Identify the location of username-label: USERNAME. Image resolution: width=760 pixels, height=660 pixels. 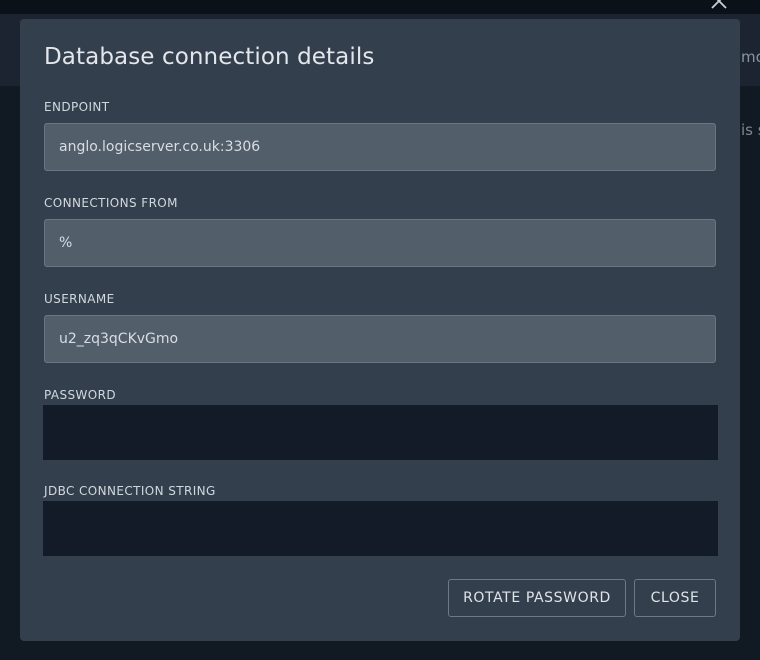
(79, 299).